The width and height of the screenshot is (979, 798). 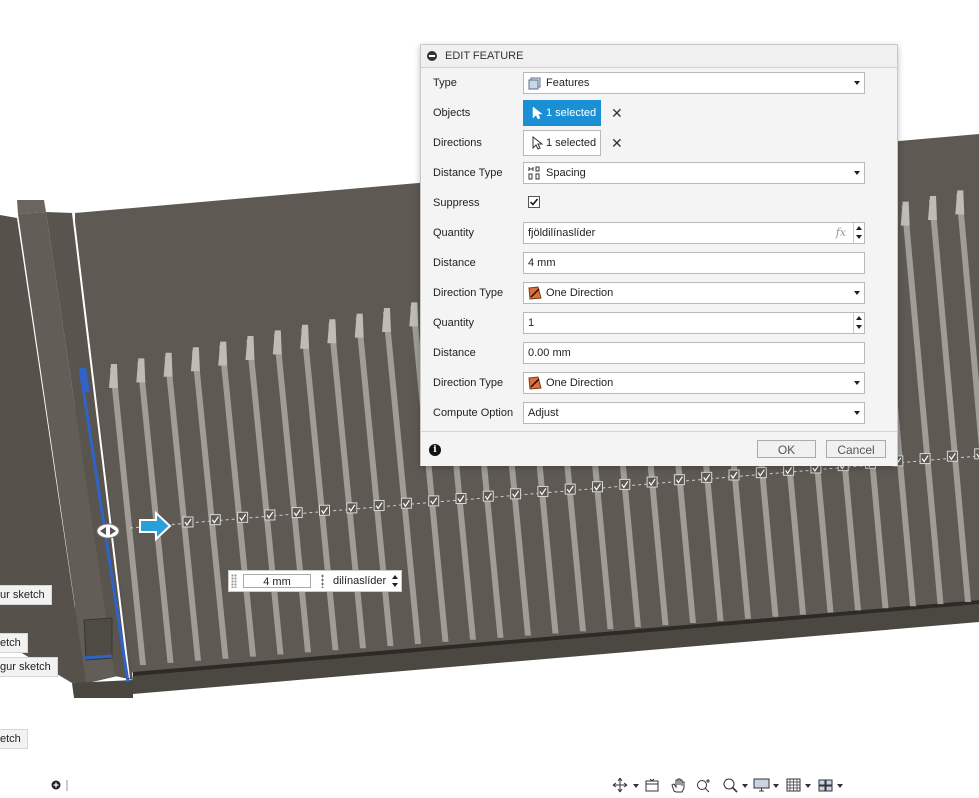 What do you see at coordinates (652, 785) in the screenshot?
I see `look-at-icon` at bounding box center [652, 785].